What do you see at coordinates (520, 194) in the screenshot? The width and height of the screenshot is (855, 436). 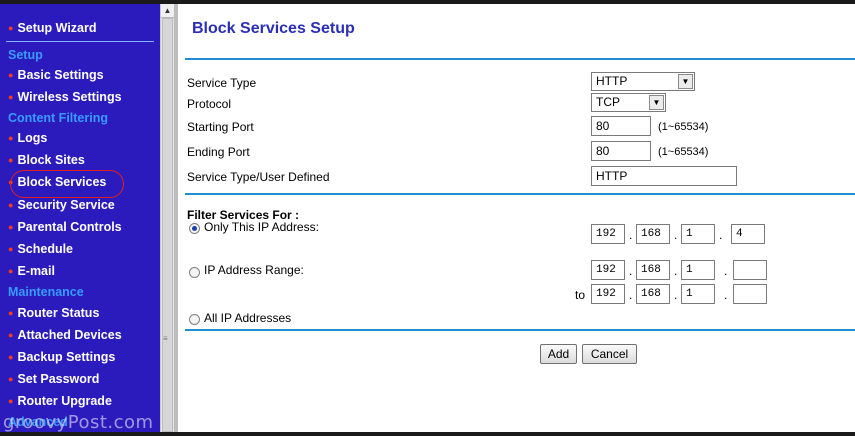 I see `section-rule` at bounding box center [520, 194].